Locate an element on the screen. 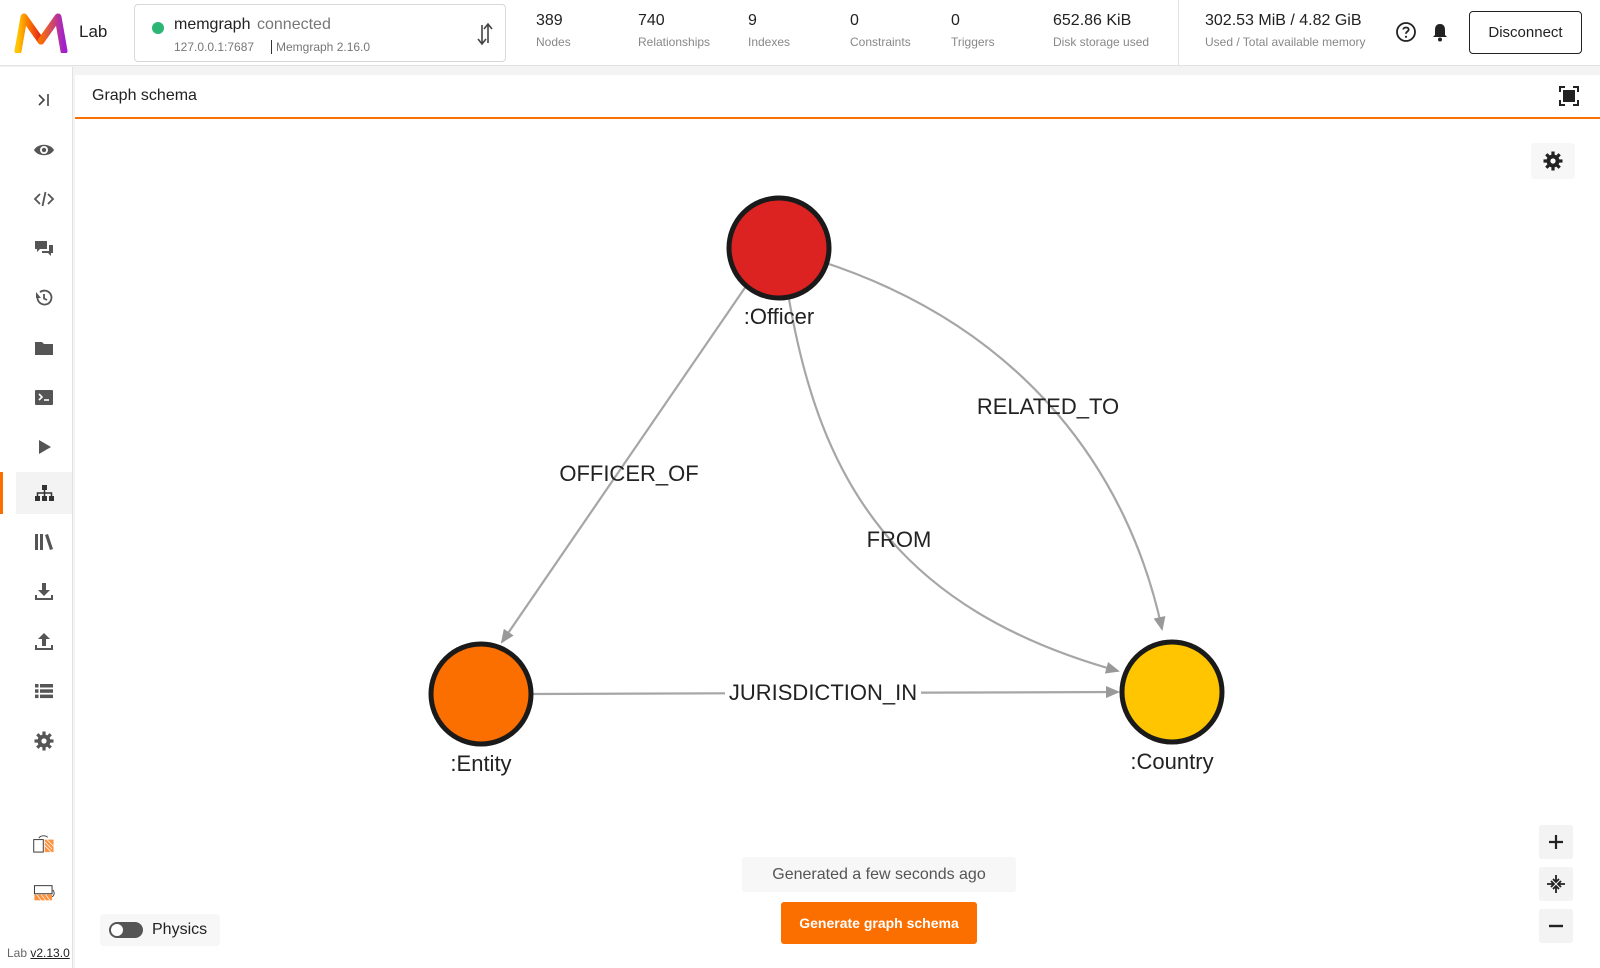 Image resolution: width=1600 pixels, height=968 pixels. connection-status-dot is located at coordinates (158, 28).